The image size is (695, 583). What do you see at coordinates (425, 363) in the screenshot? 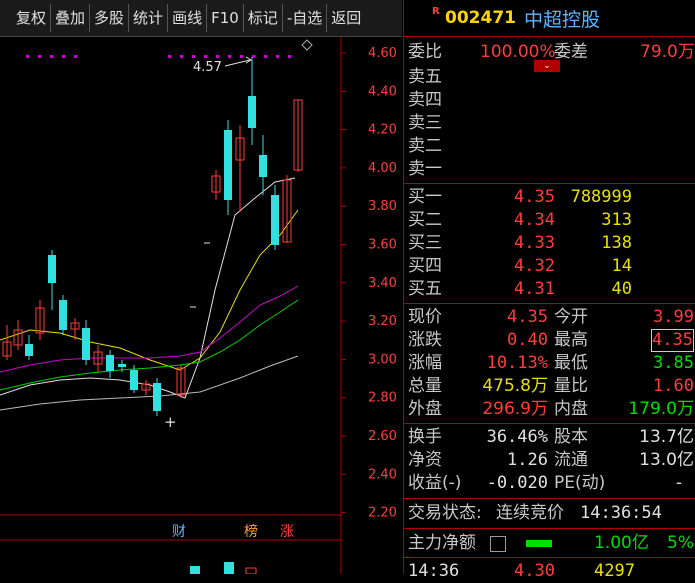
I see `pct-change-label: 涨幅` at bounding box center [425, 363].